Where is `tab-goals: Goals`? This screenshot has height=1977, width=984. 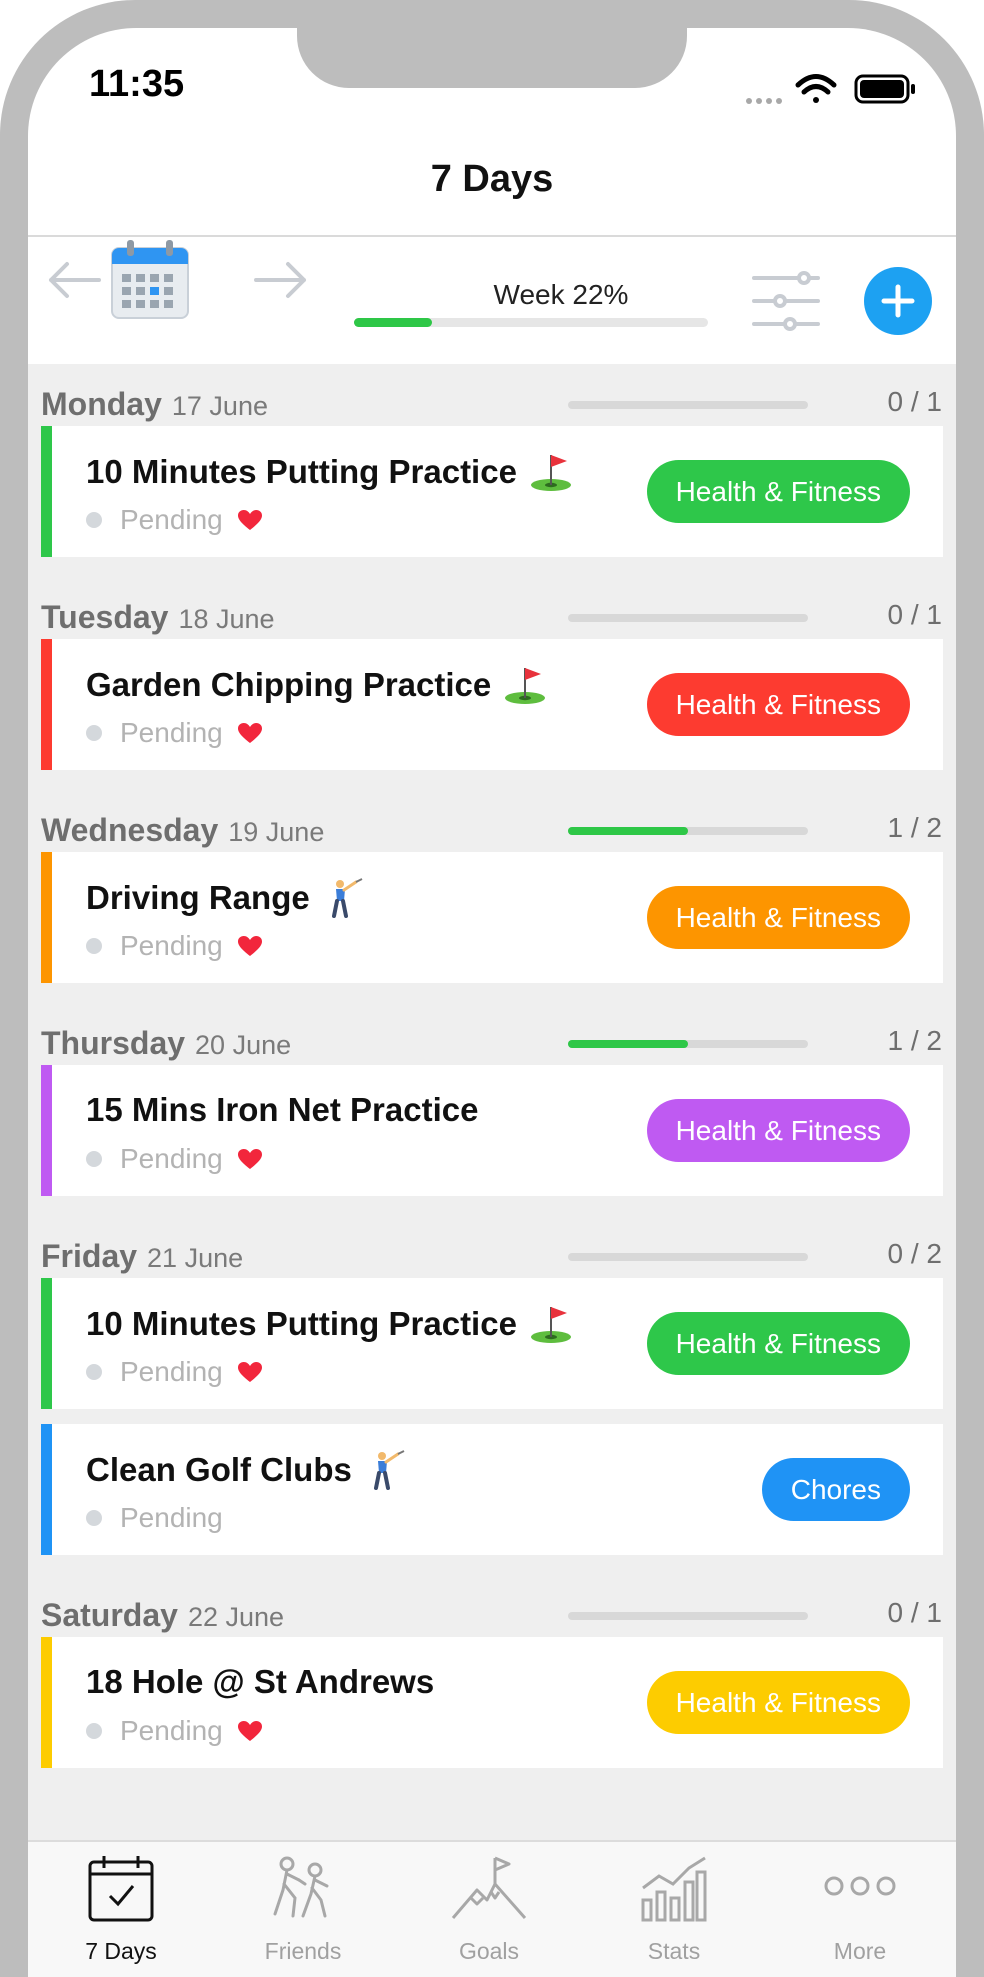
tab-goals: Goals is located at coordinates (489, 1909).